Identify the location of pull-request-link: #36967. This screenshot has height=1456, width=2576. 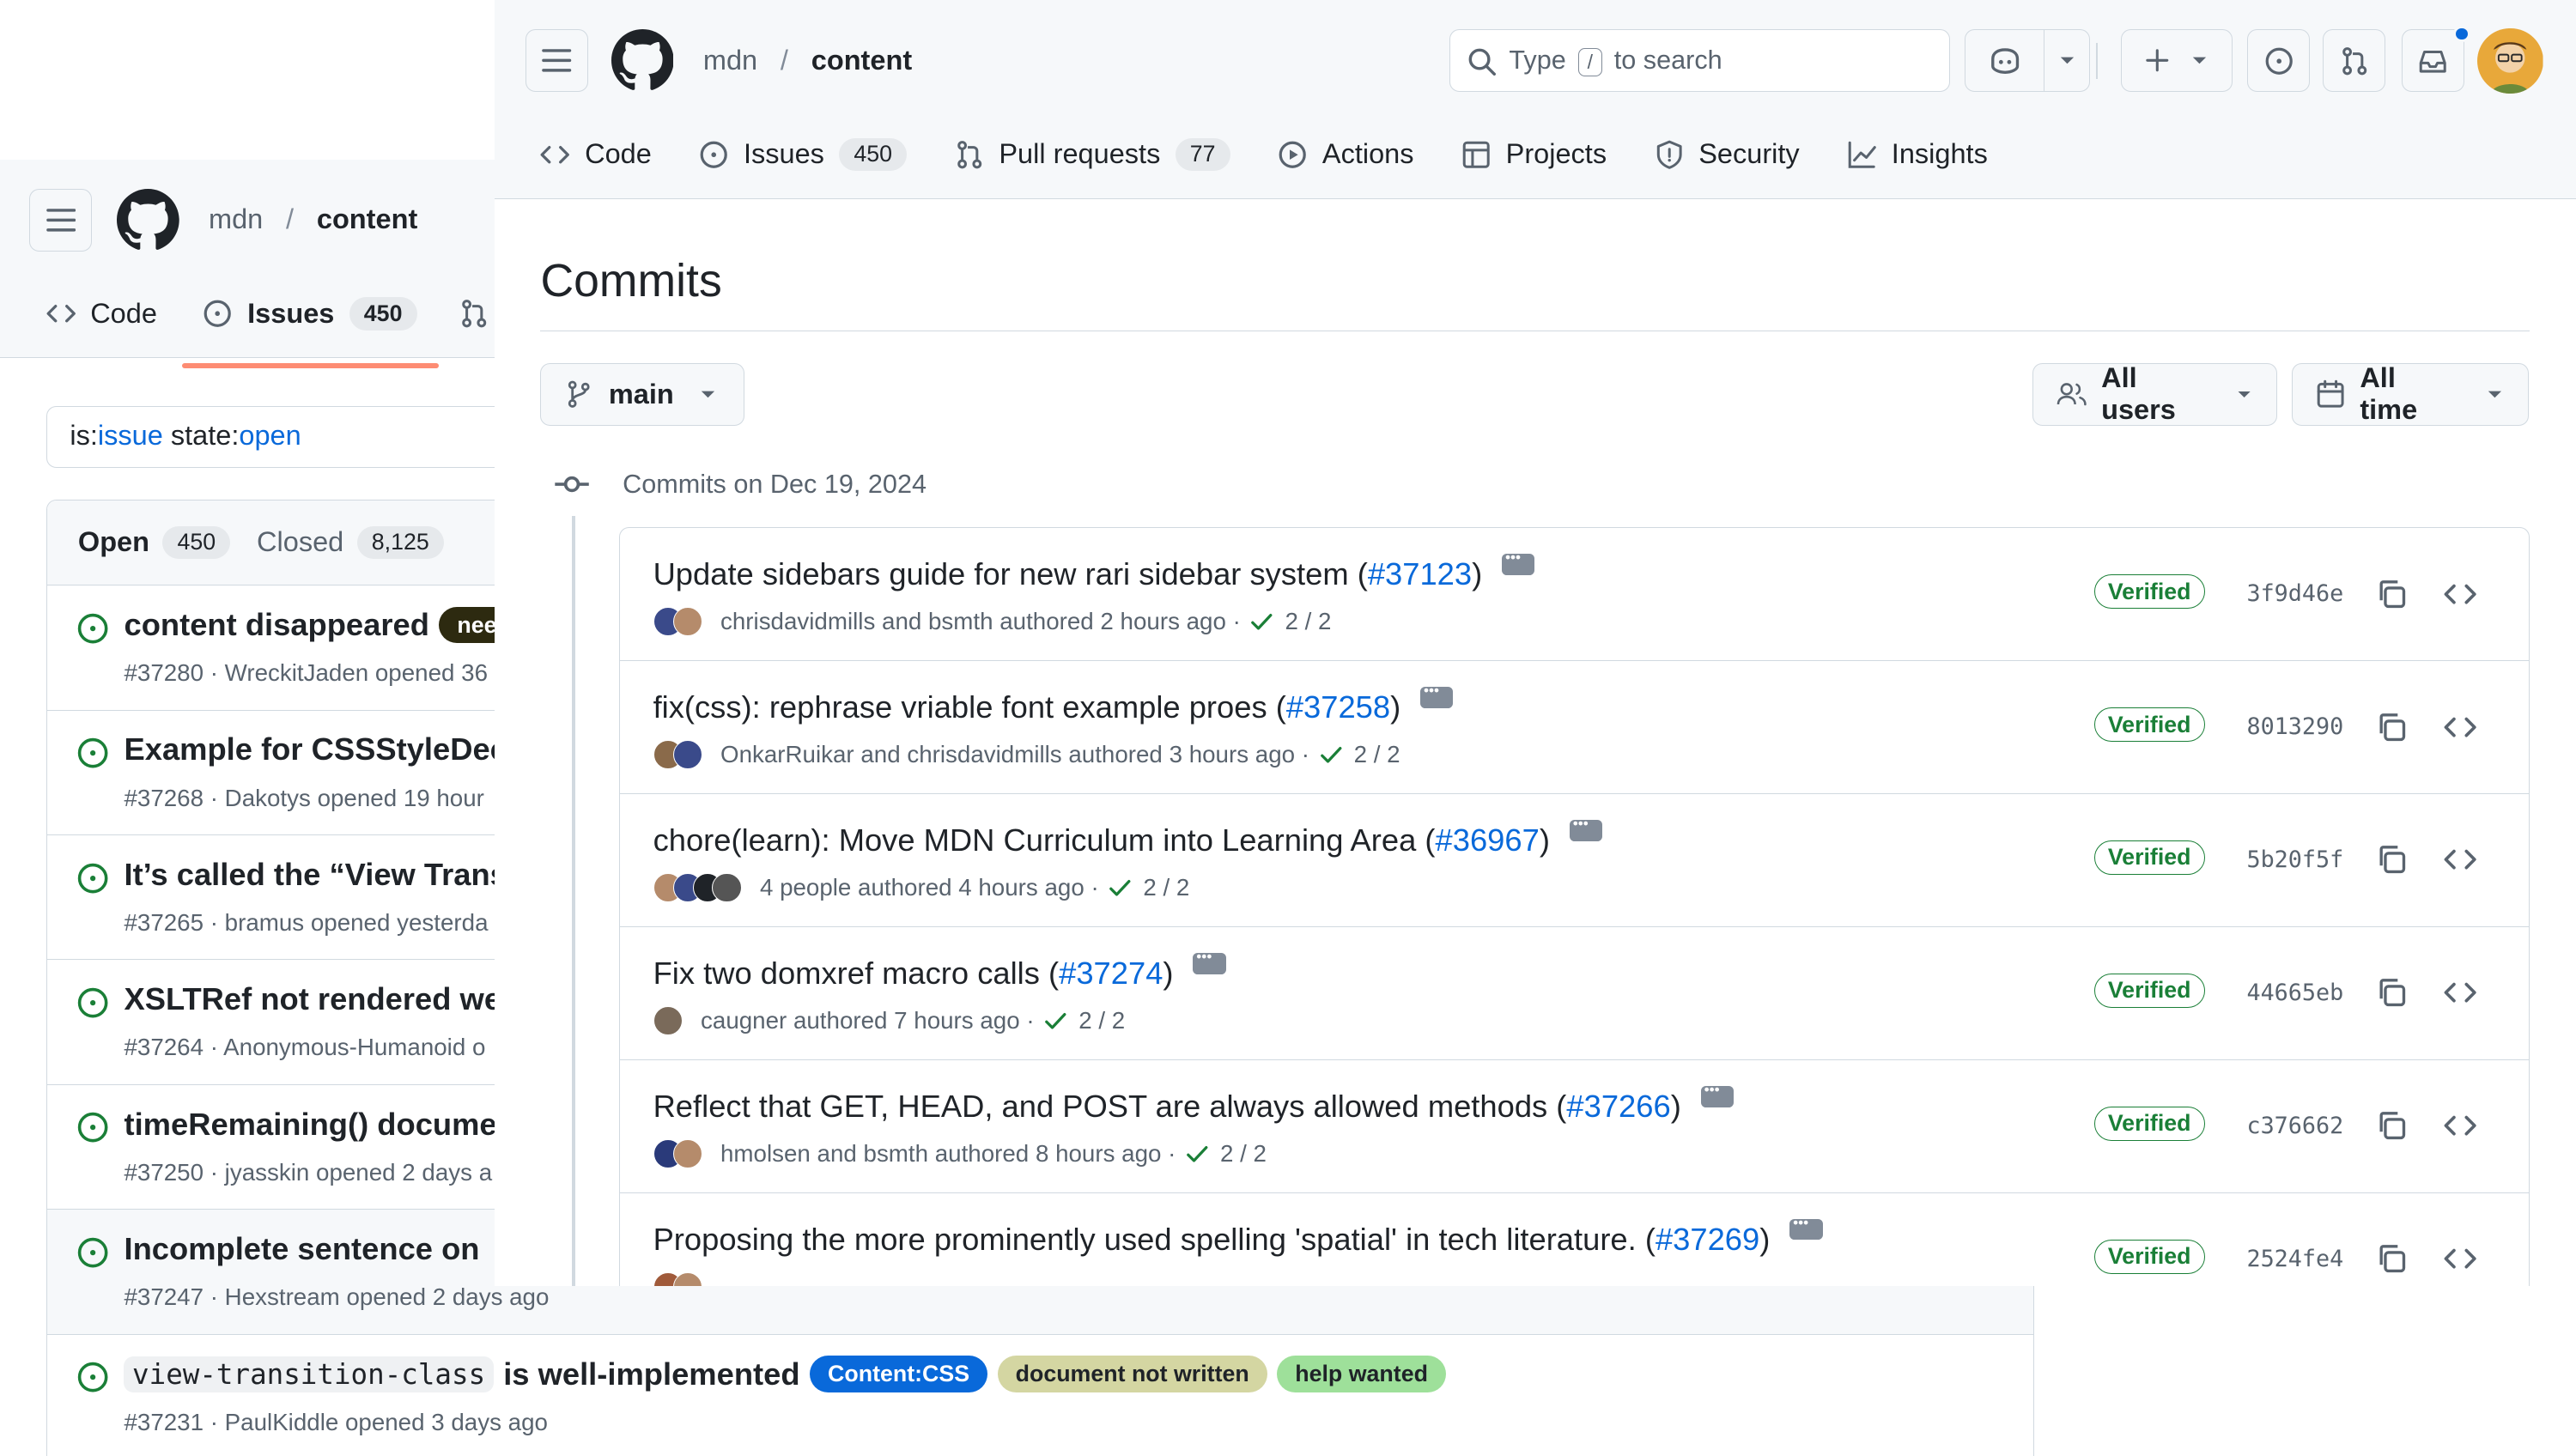
(1488, 840).